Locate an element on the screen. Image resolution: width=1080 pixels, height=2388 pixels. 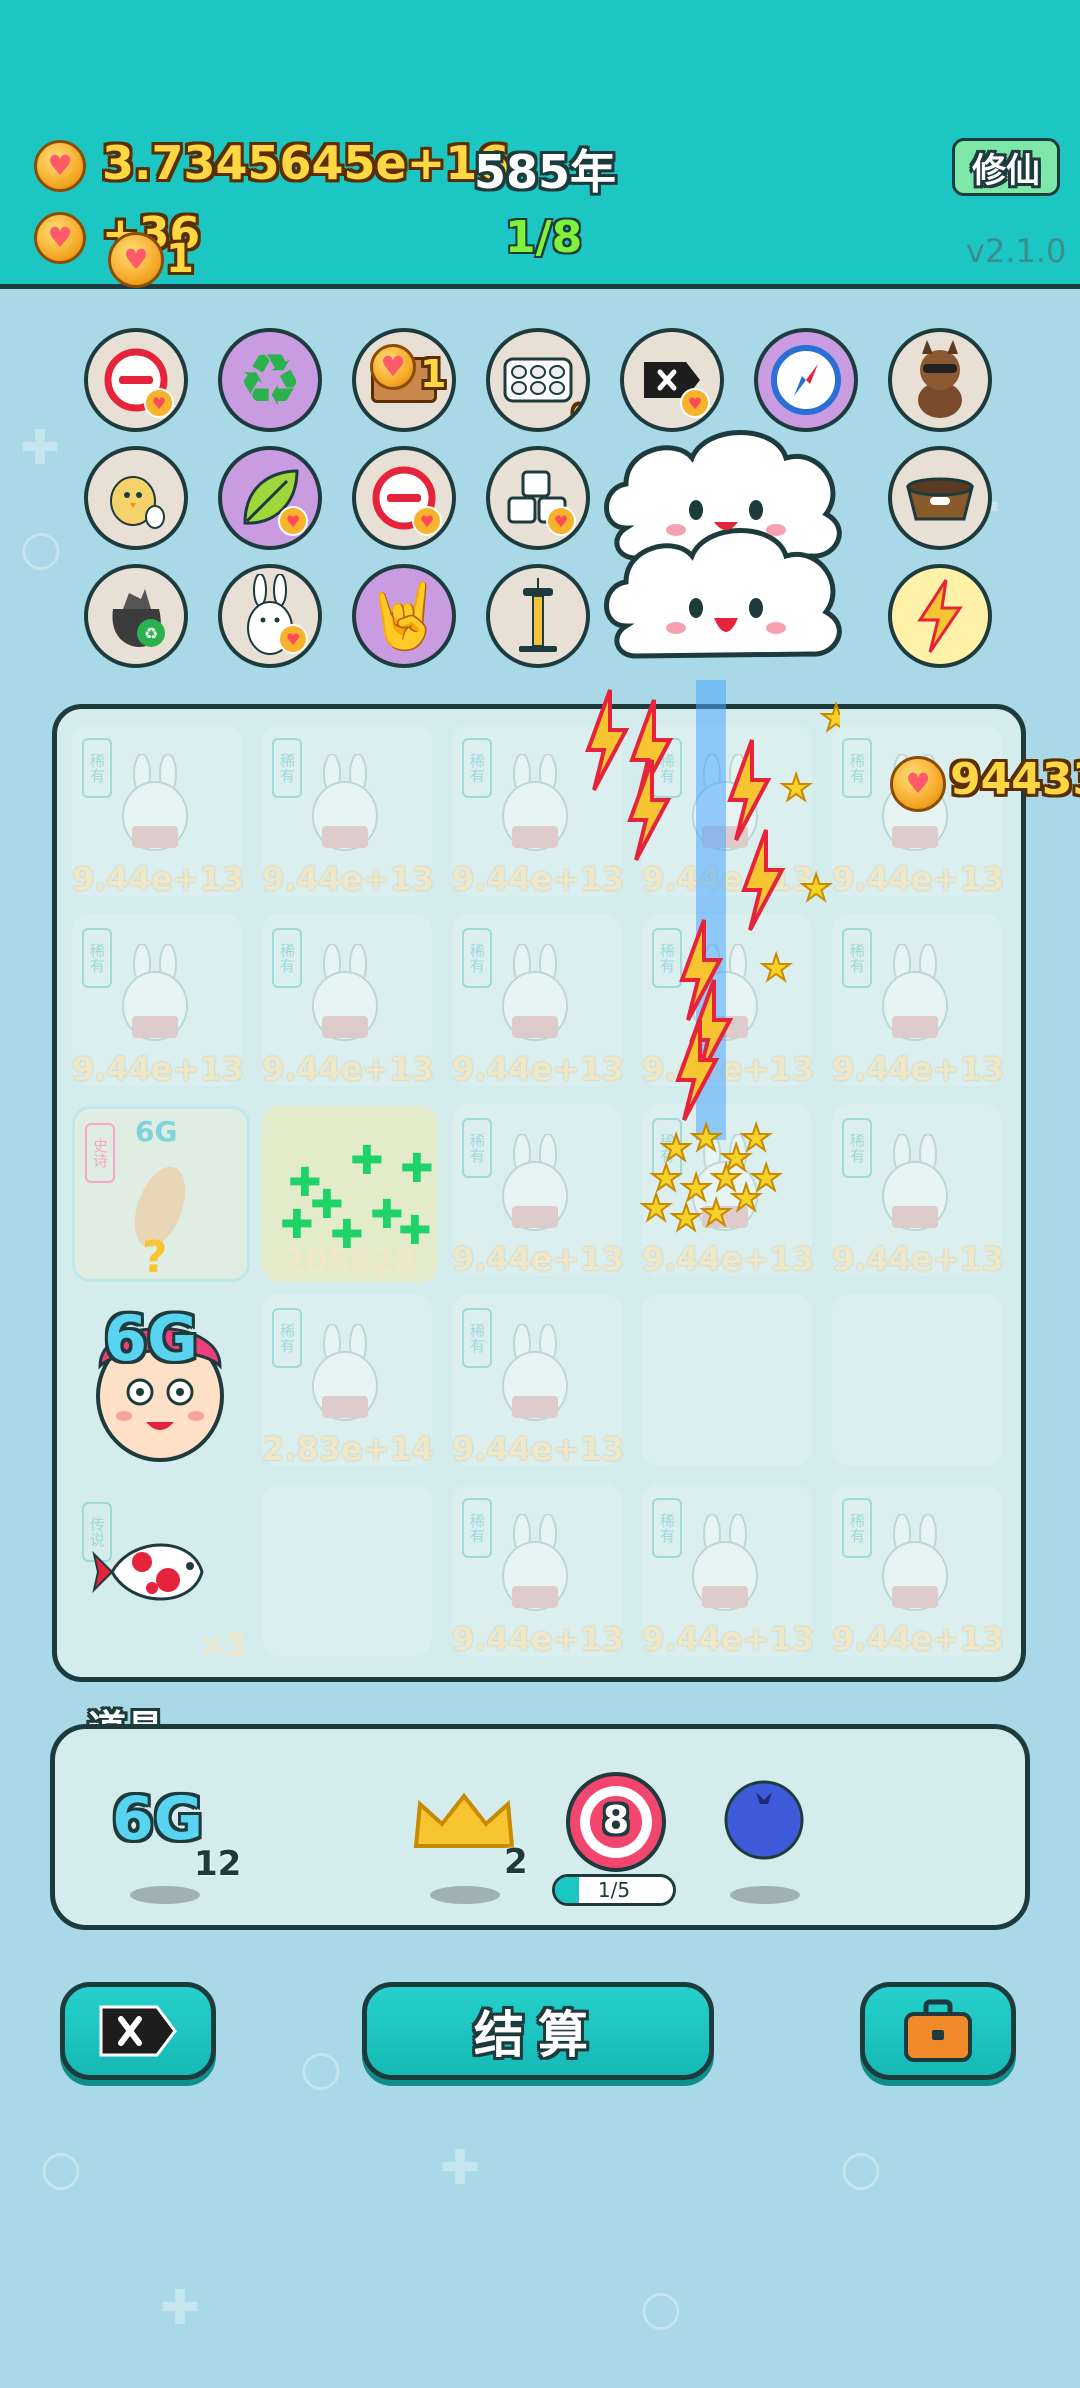
coin-pop-value: 1 is located at coordinates (180, 259).